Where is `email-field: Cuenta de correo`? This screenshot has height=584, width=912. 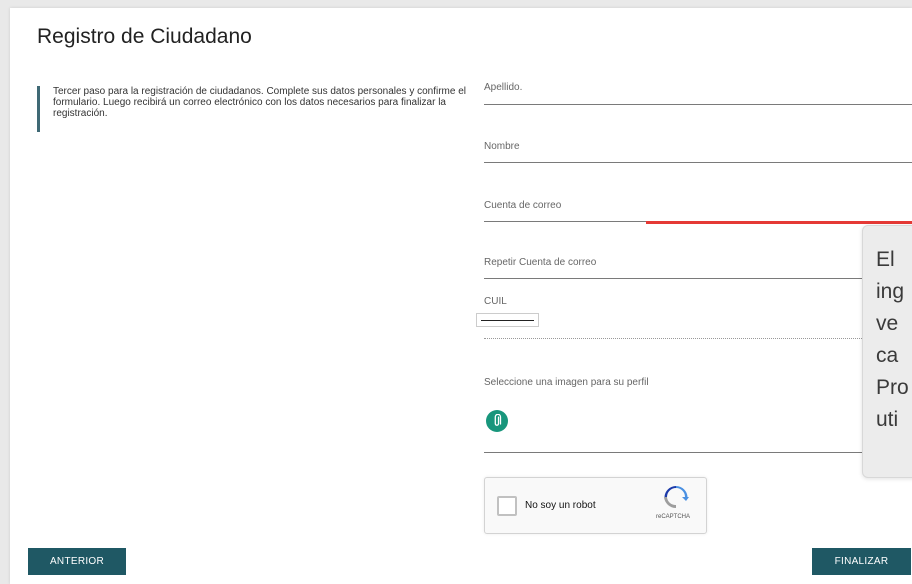 email-field: Cuenta de correo is located at coordinates (698, 208).